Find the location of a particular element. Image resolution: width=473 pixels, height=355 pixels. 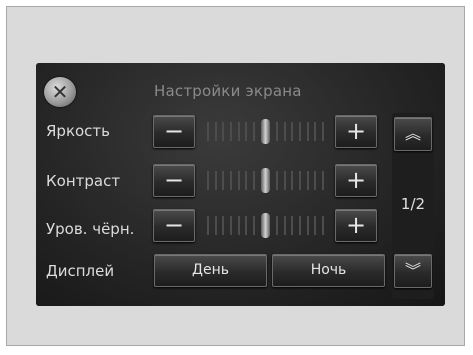

page-down-button: ︾ is located at coordinates (413, 271).